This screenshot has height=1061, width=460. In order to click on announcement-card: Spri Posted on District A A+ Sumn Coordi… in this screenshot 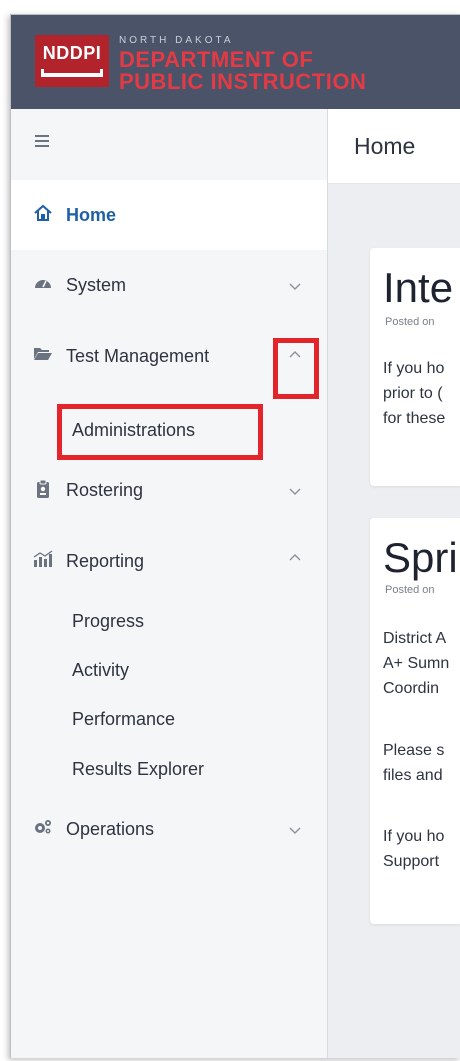, I will do `click(415, 721)`.